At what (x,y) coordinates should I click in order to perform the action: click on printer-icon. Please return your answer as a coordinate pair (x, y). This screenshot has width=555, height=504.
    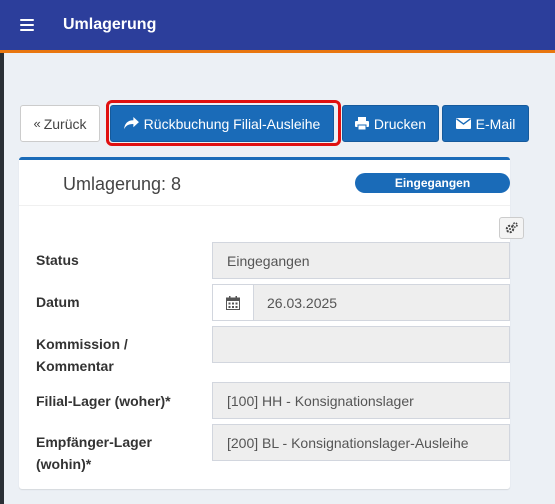
    Looking at the image, I should click on (361, 123).